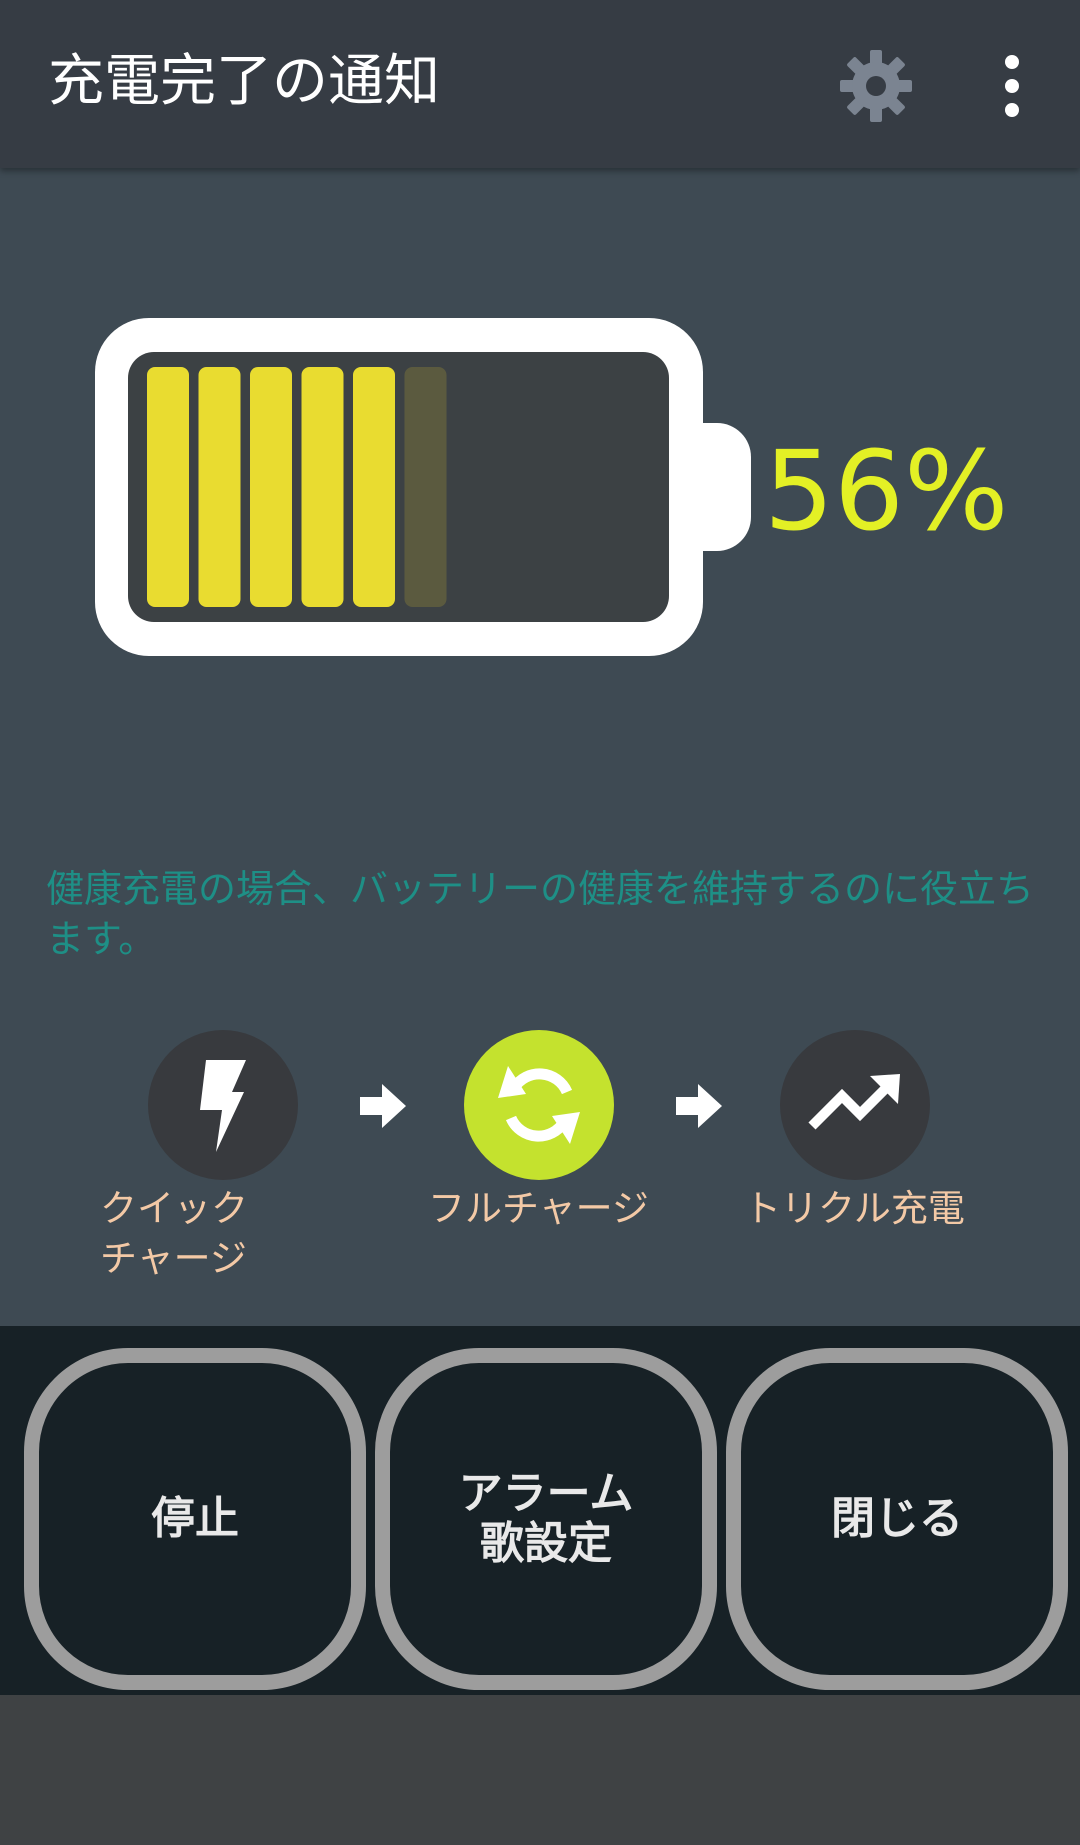  What do you see at coordinates (244, 81) in the screenshot?
I see `app-title: 充電完了の通知` at bounding box center [244, 81].